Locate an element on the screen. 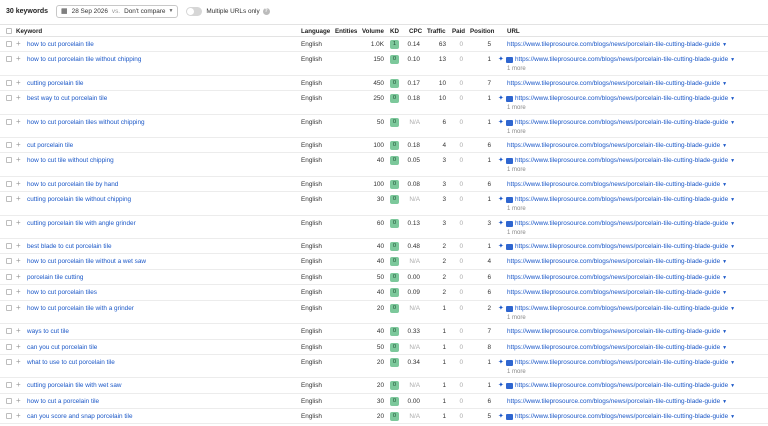 The height and width of the screenshot is (426, 768). col-cpc: CPC is located at coordinates (415, 31).